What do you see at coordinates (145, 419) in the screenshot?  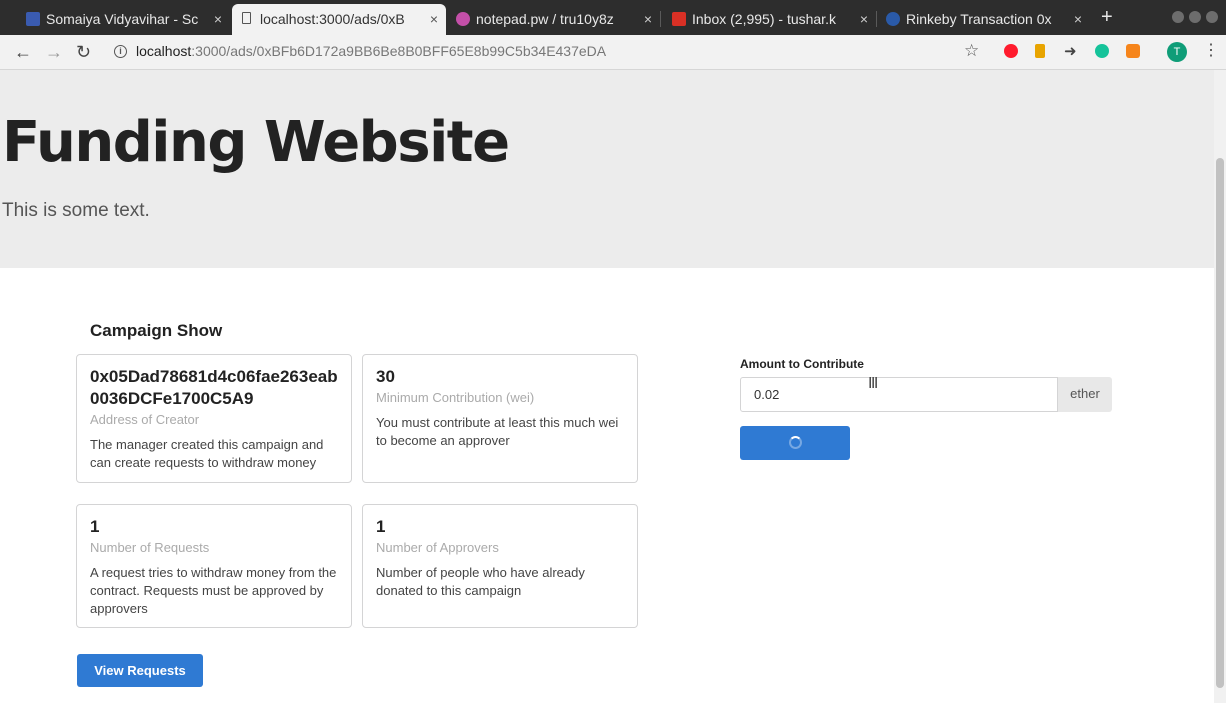 I see `creator-address-meta: Address of Creator` at bounding box center [145, 419].